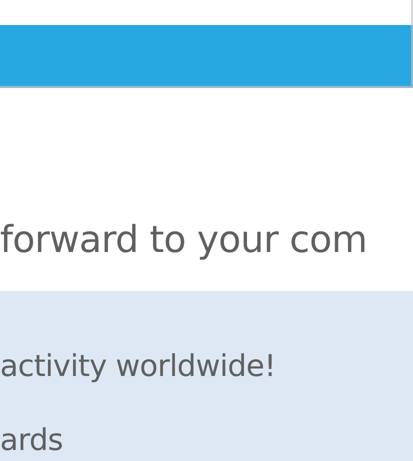 The height and width of the screenshot is (461, 413). What do you see at coordinates (32, 441) in the screenshot?
I see `panel-text: ards` at bounding box center [32, 441].